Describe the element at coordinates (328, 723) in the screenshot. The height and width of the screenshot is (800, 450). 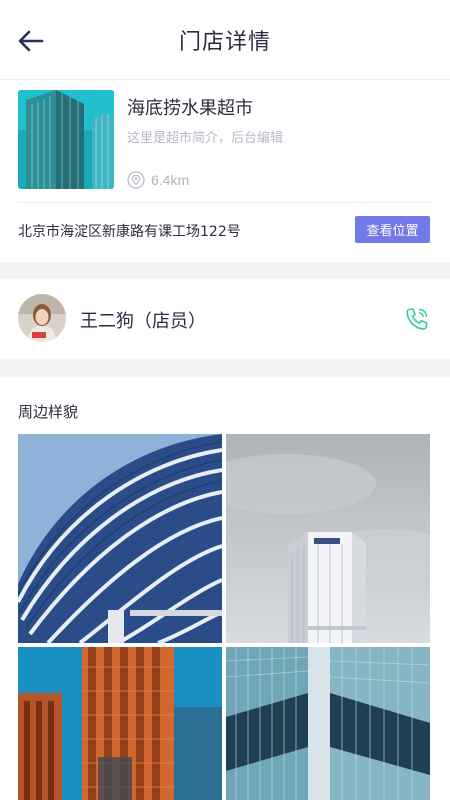
I see `photo-glass-skyscraper` at that location.